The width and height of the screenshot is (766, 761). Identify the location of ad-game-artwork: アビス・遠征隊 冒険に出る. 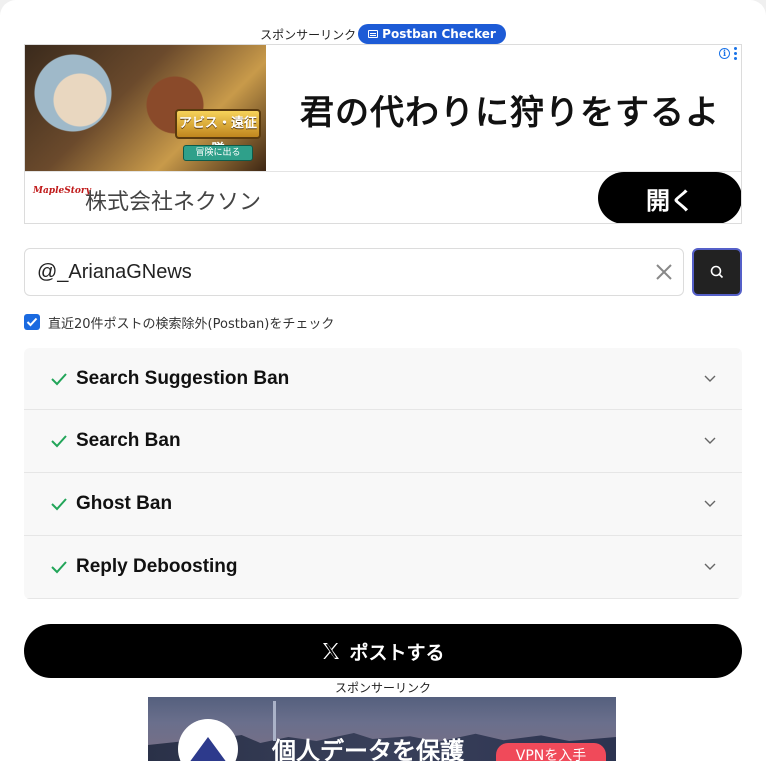
(145, 108).